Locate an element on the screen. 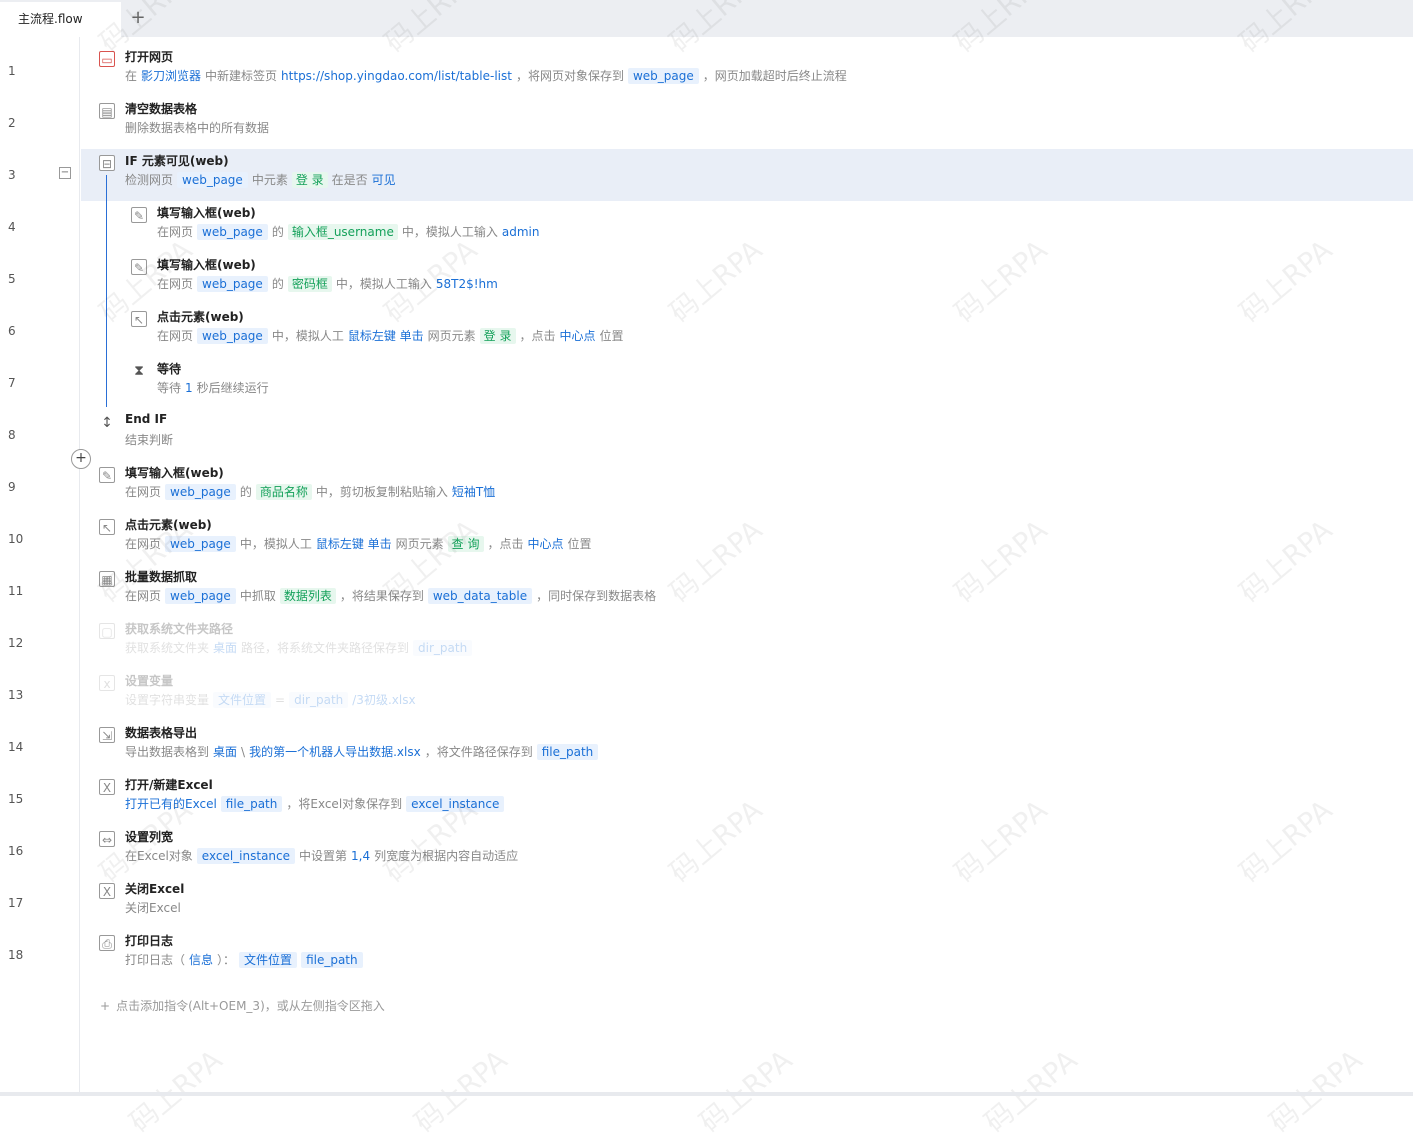 This screenshot has height=1141, width=1413. collapse-if-toggle: − is located at coordinates (65, 173).